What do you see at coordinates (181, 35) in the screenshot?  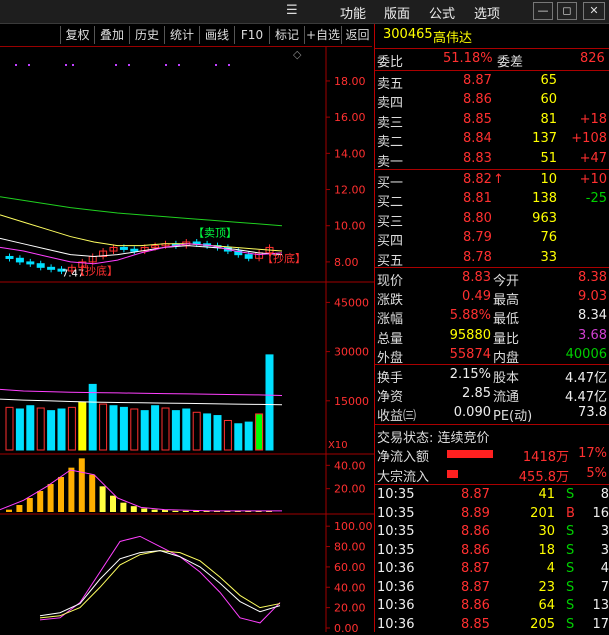 I see `stats-button: 统计` at bounding box center [181, 35].